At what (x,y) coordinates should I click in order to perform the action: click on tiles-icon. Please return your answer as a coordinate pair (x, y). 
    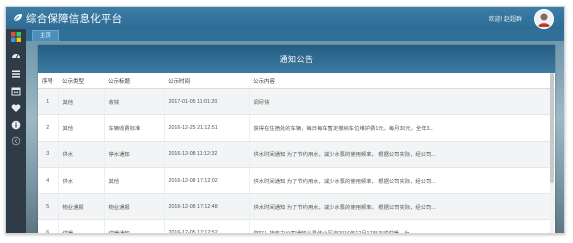
    Looking at the image, I should click on (16, 37).